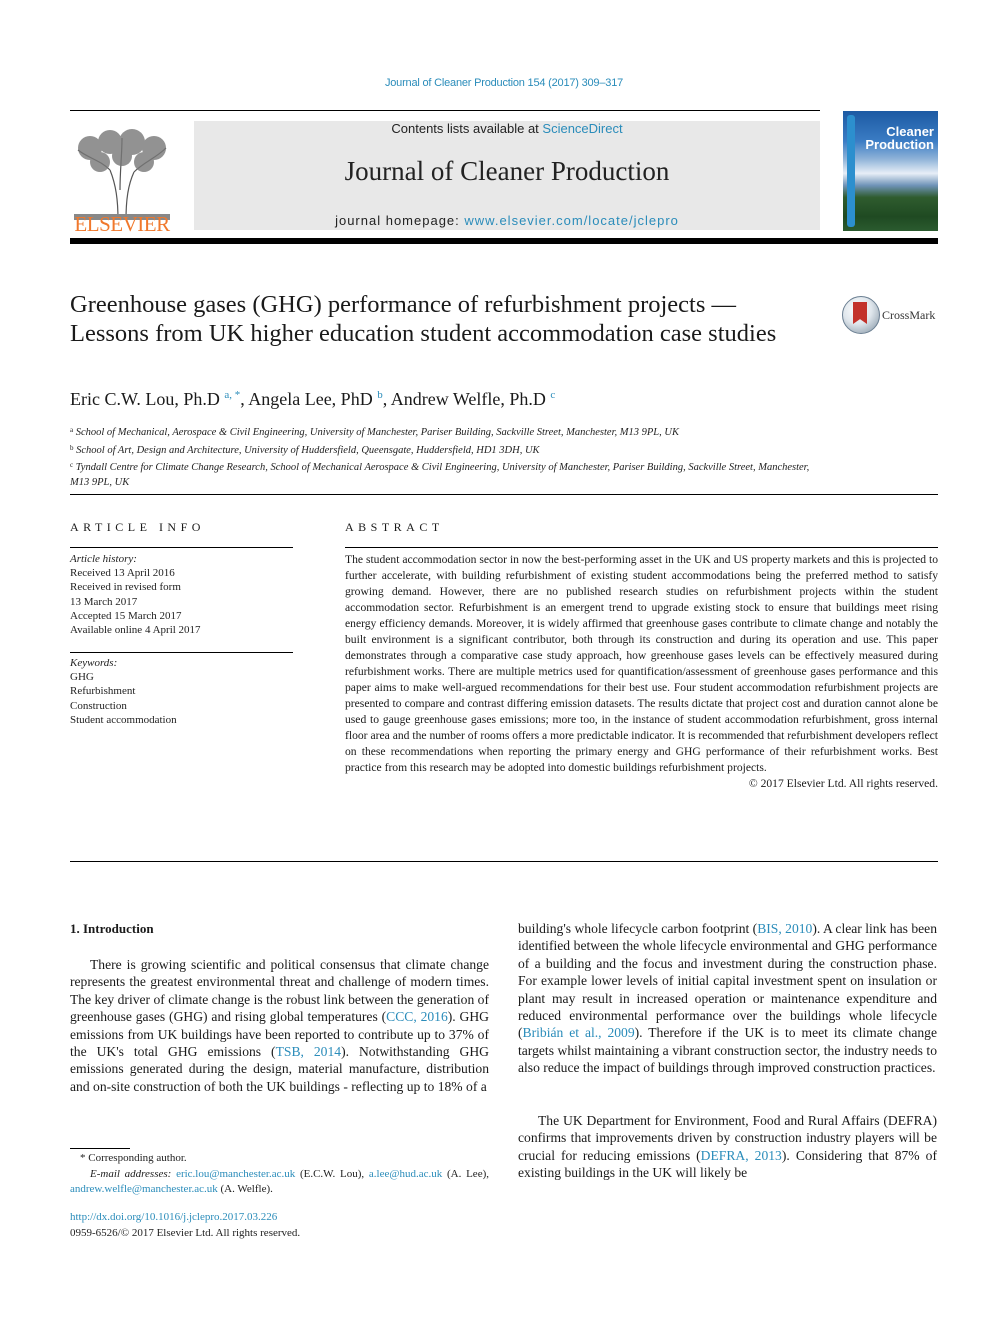 This screenshot has height=1323, width=992. I want to click on journal-cover-image: Cleaner Production, so click(890, 171).